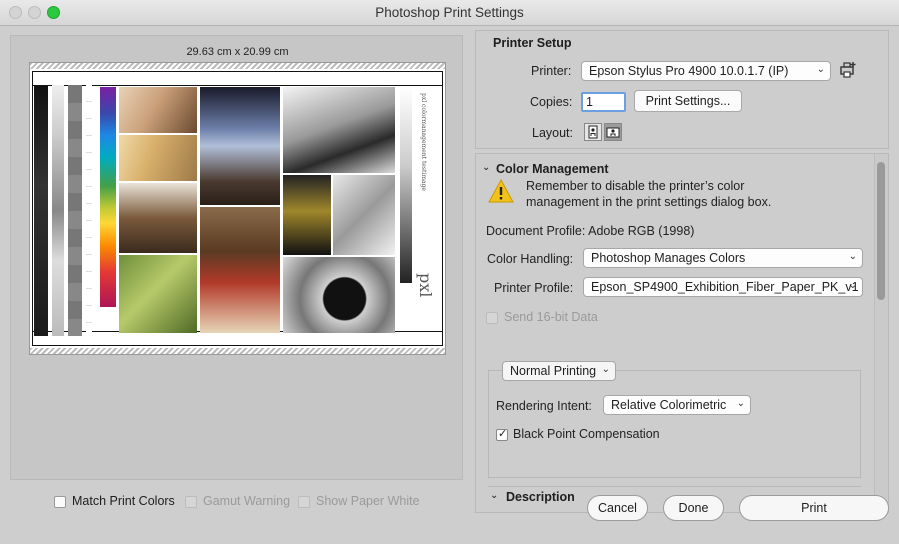 This screenshot has width=899, height=544. I want to click on printer-select: Epson Stylus Pro 4900 10.0.1.7 (IP) ⌄, so click(706, 71).